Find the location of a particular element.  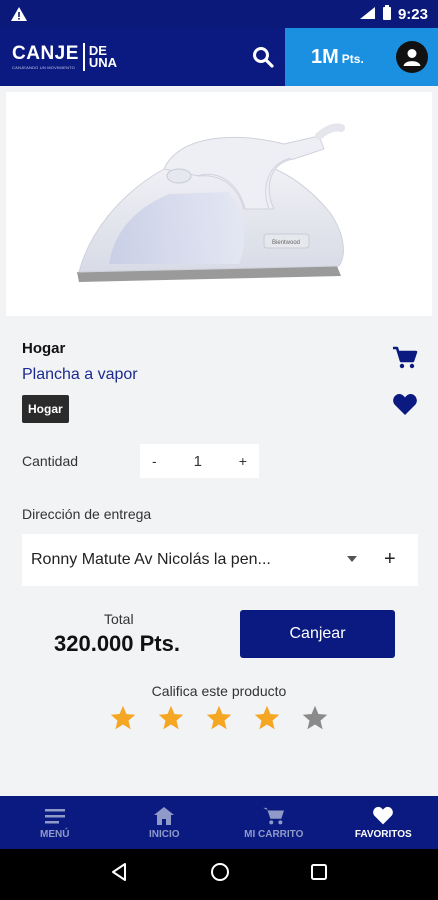

product-name: Plancha a vapor is located at coordinates (80, 374).